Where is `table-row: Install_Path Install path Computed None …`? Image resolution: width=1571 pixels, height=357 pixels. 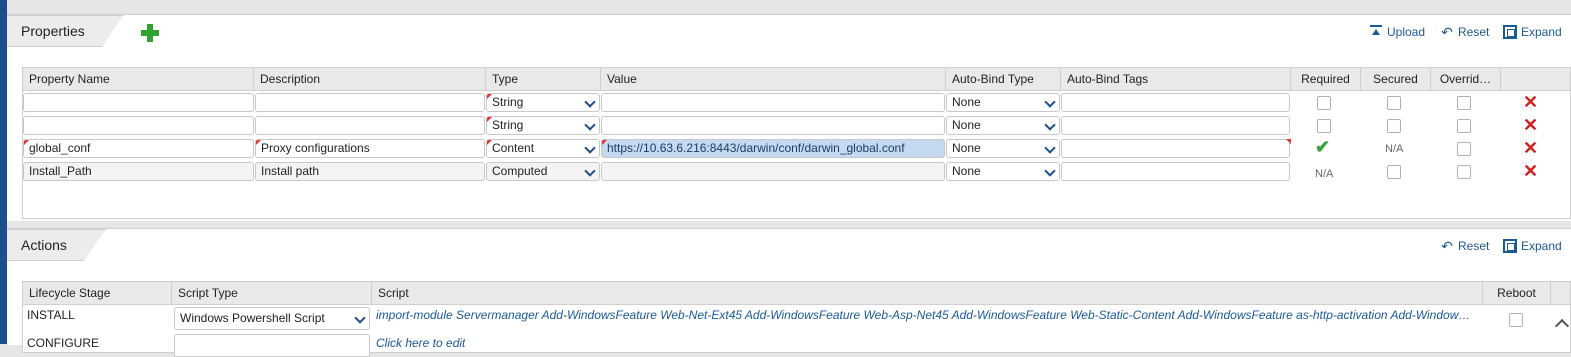
table-row: Install_Path Install path Computed None … is located at coordinates (796, 171).